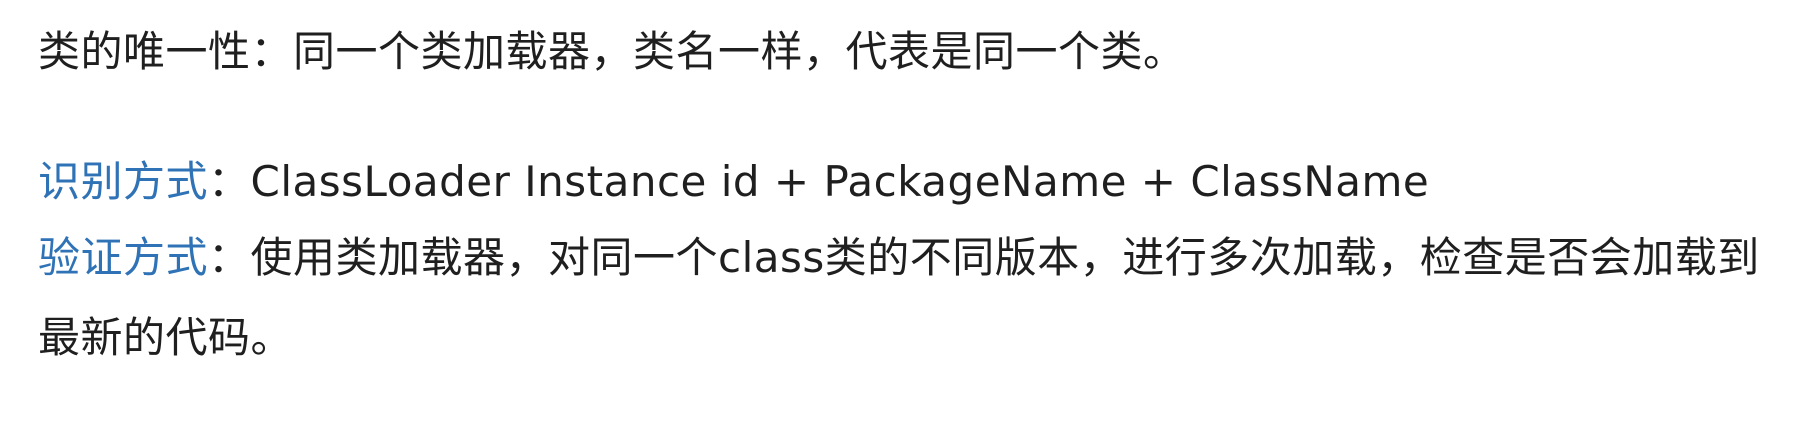  Describe the element at coordinates (123, 181) in the screenshot. I see `identify-term: 识别方式` at that location.